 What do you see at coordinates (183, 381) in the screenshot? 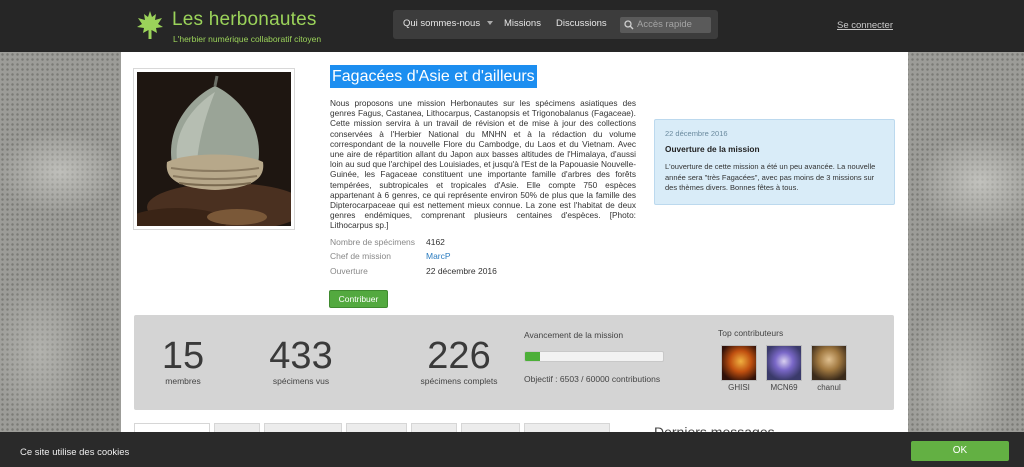
I see `members-label: membres` at bounding box center [183, 381].